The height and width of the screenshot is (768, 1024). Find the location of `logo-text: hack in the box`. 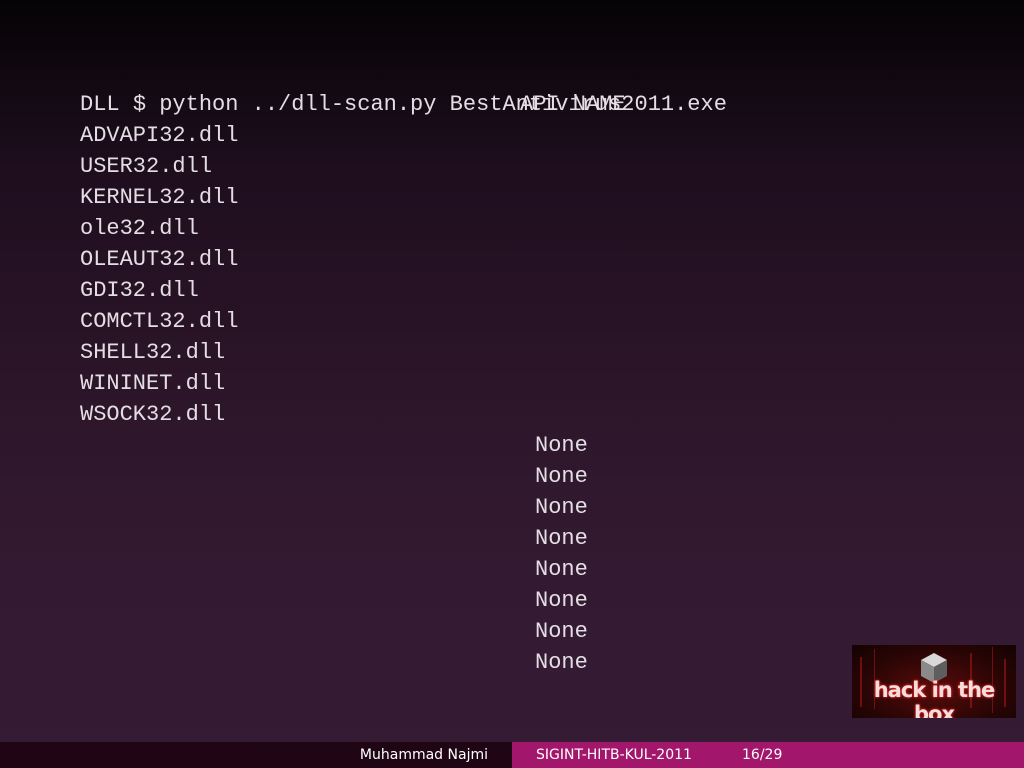

logo-text: hack in the box is located at coordinates (934, 698).